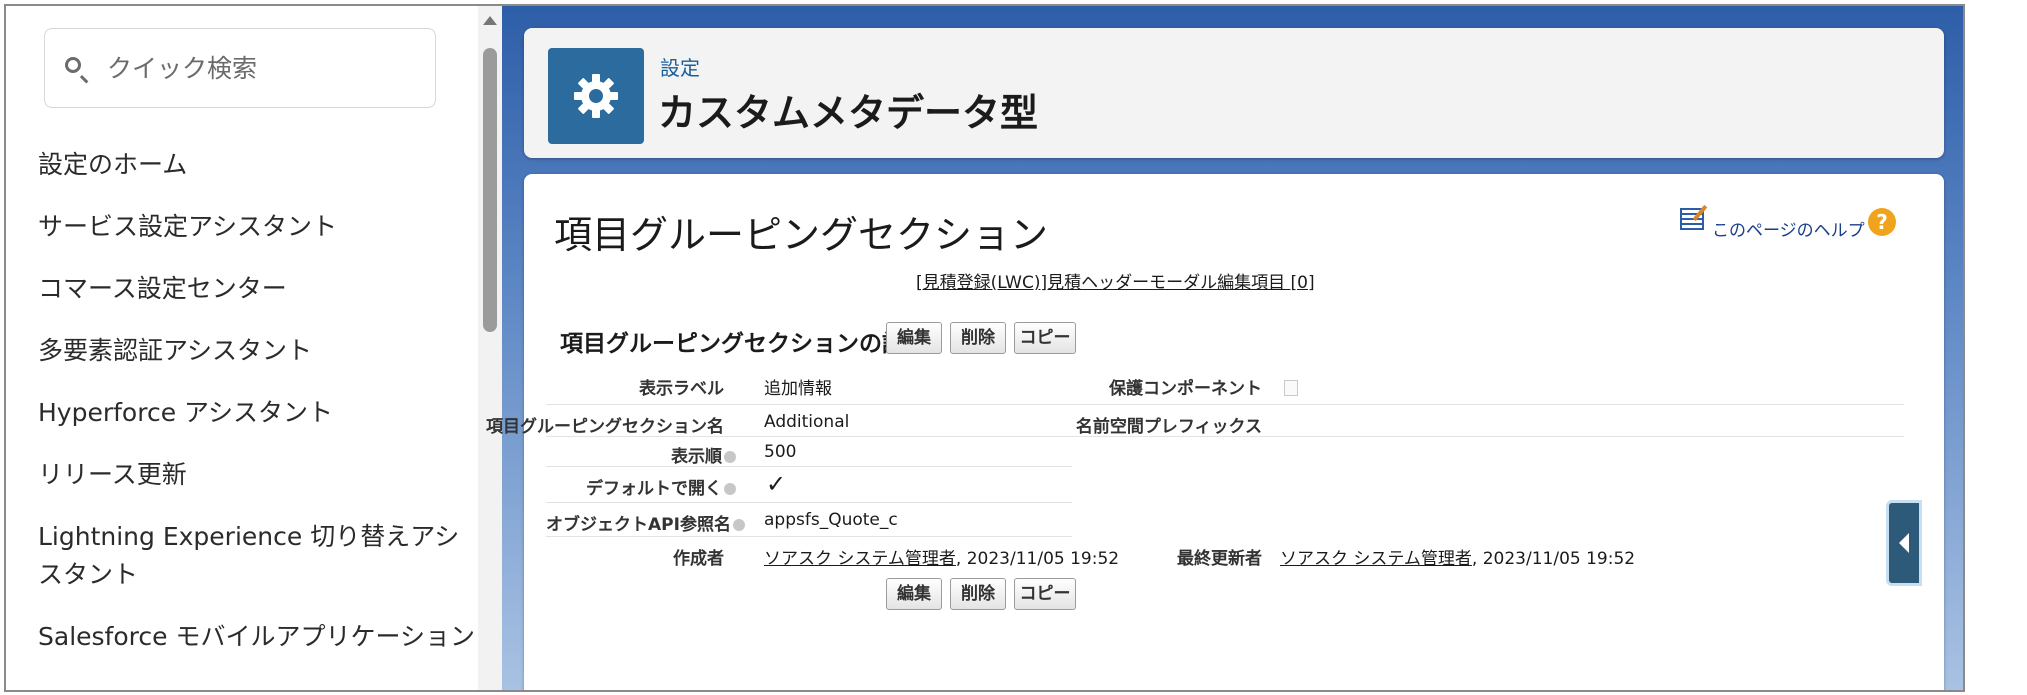  What do you see at coordinates (257, 68) in the screenshot?
I see `quick-search-input` at bounding box center [257, 68].